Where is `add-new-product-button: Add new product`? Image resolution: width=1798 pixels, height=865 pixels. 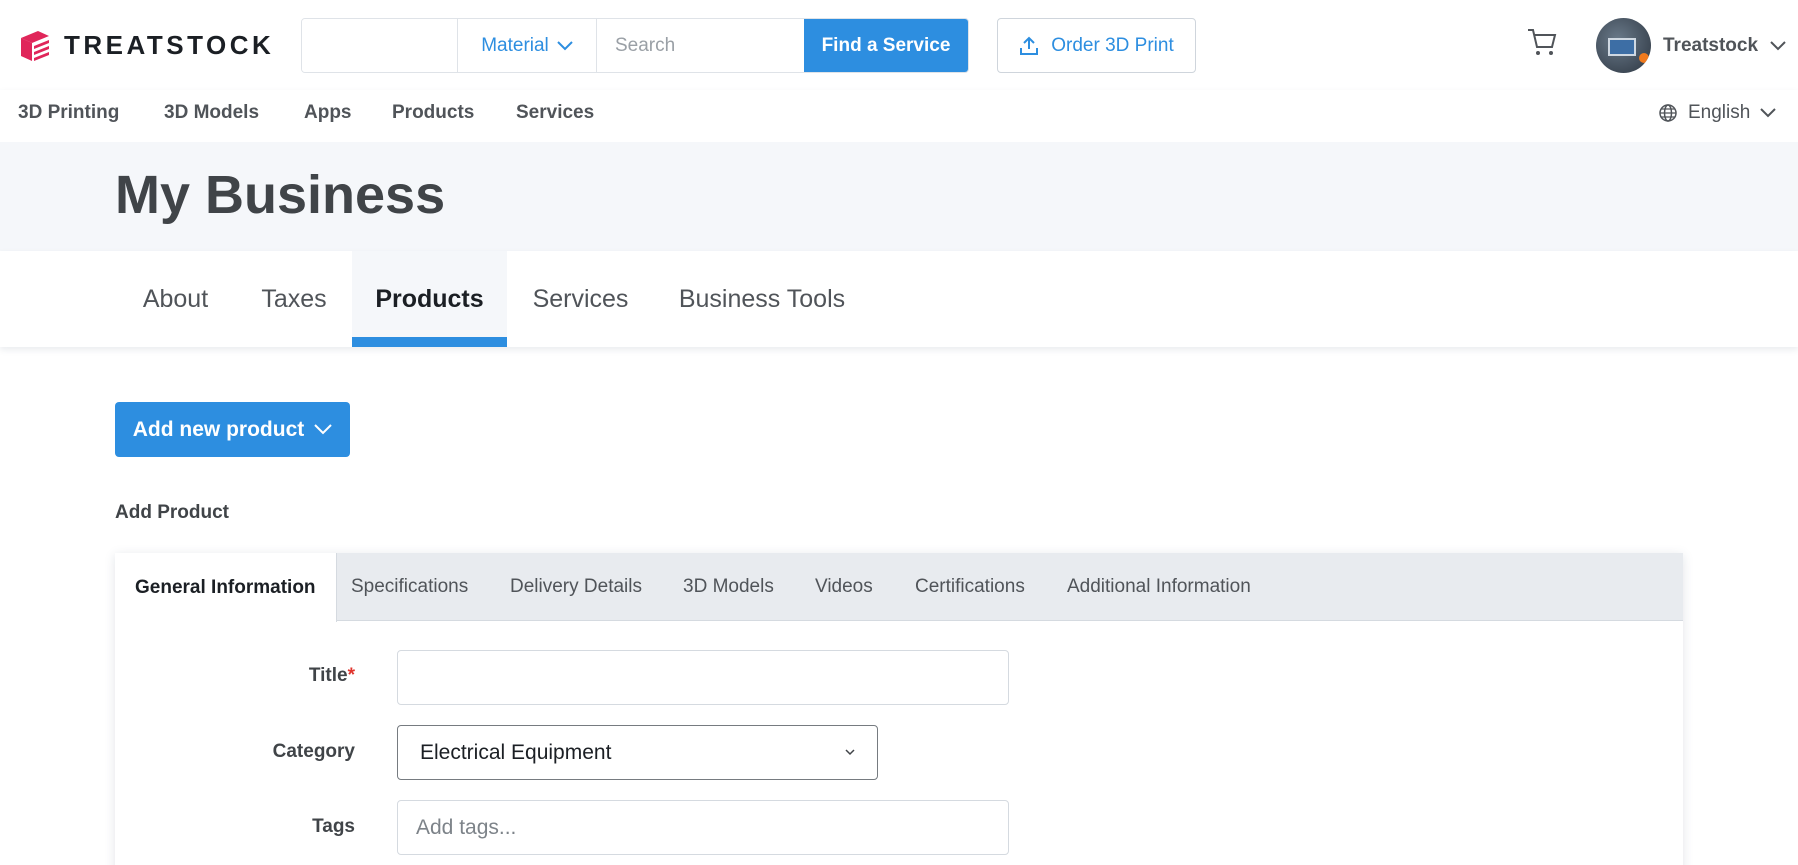 add-new-product-button: Add new product is located at coordinates (232, 429).